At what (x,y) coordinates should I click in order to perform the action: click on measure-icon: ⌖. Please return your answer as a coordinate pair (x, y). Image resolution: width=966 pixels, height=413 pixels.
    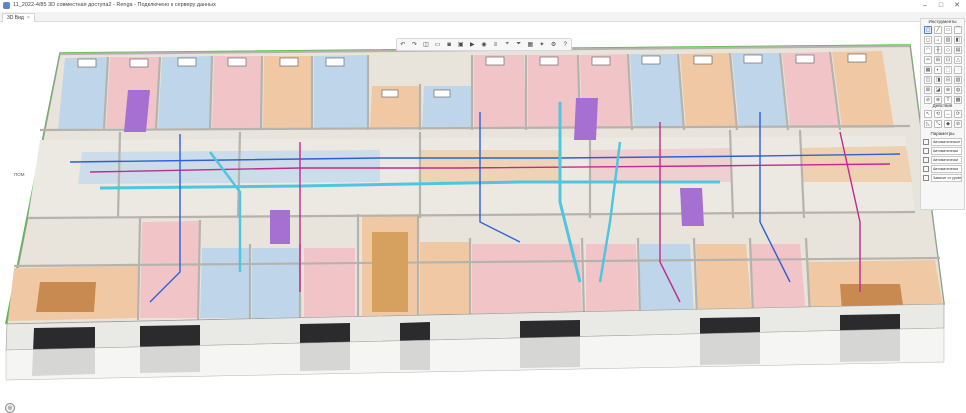
    Looking at the image, I should click on (507, 45).